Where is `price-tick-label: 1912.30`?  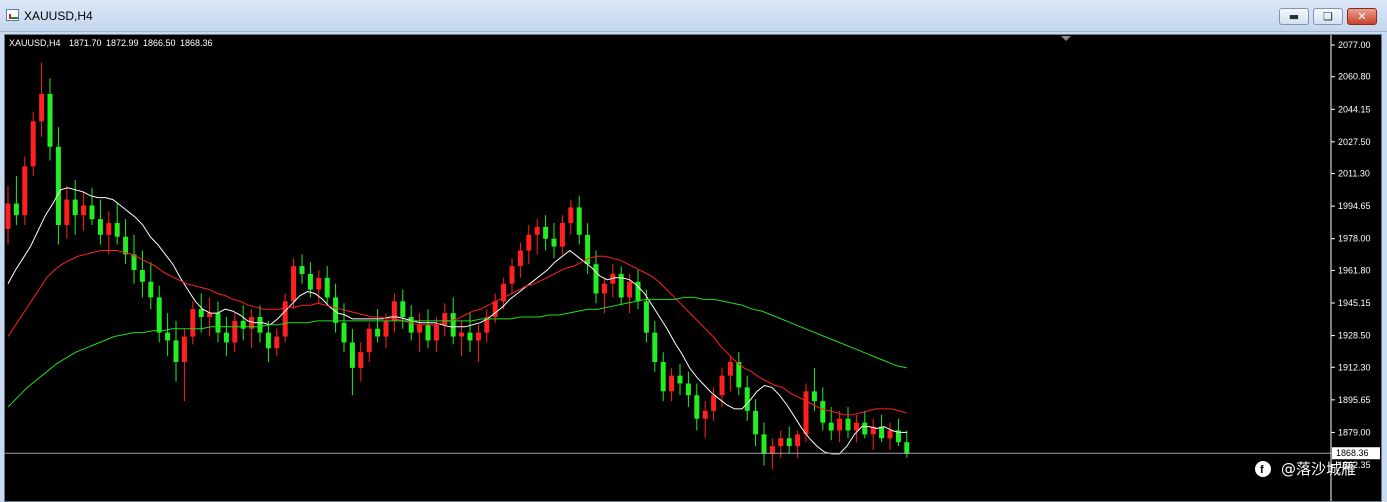 price-tick-label: 1912.30 is located at coordinates (1354, 367).